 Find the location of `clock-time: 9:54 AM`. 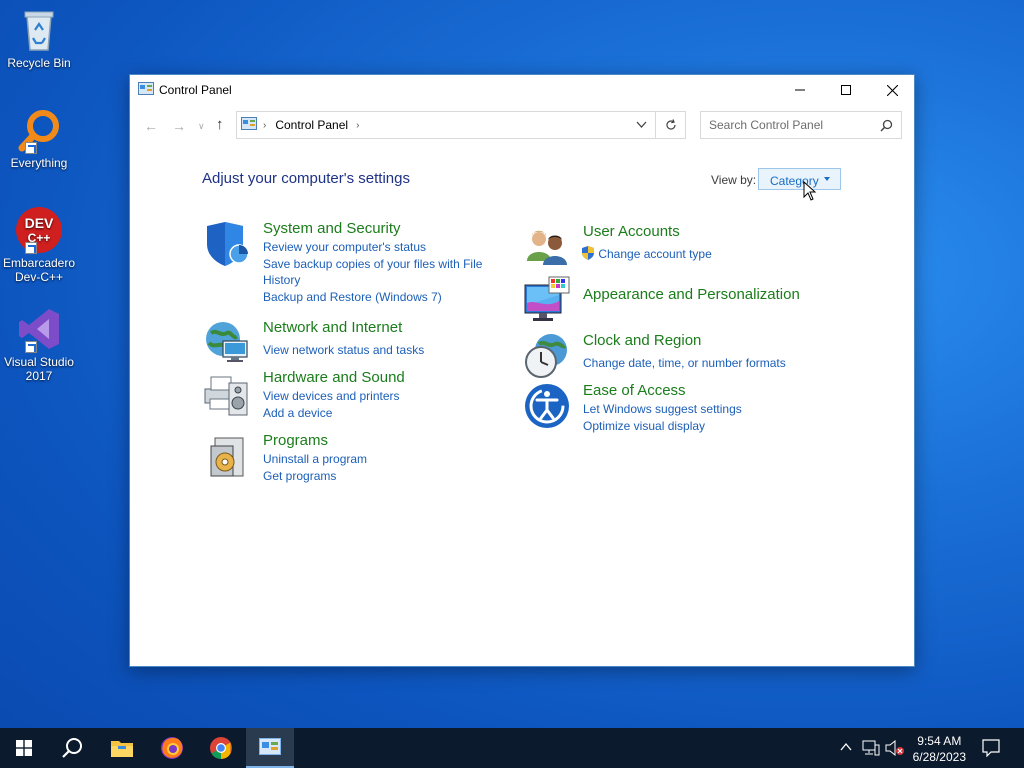

clock-time: 9:54 AM is located at coordinates (939, 741).